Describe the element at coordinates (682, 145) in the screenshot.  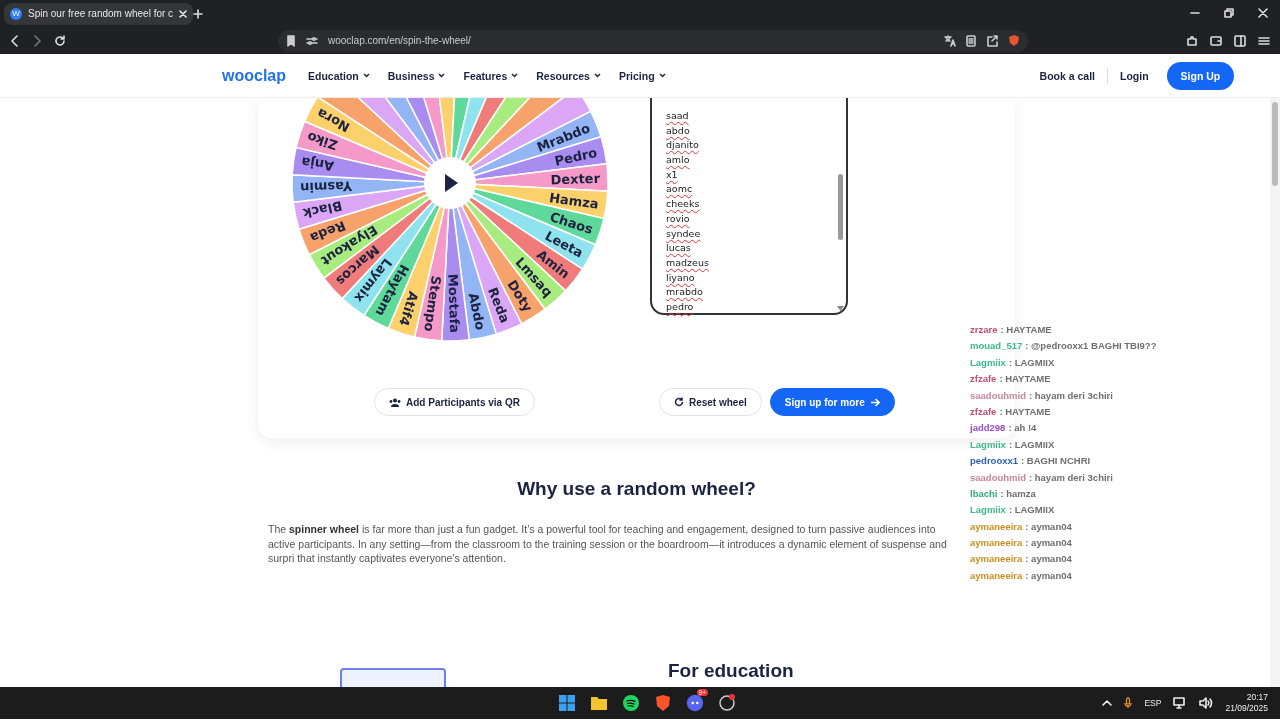
I see `participant-name: djanito` at that location.